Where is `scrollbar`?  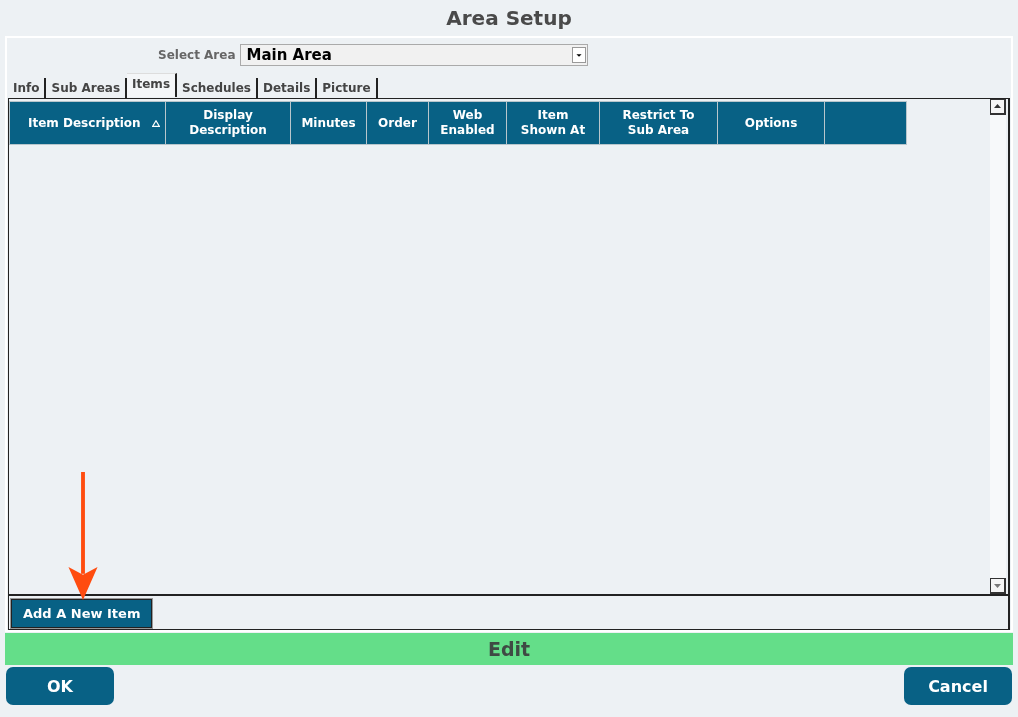 scrollbar is located at coordinates (998, 346).